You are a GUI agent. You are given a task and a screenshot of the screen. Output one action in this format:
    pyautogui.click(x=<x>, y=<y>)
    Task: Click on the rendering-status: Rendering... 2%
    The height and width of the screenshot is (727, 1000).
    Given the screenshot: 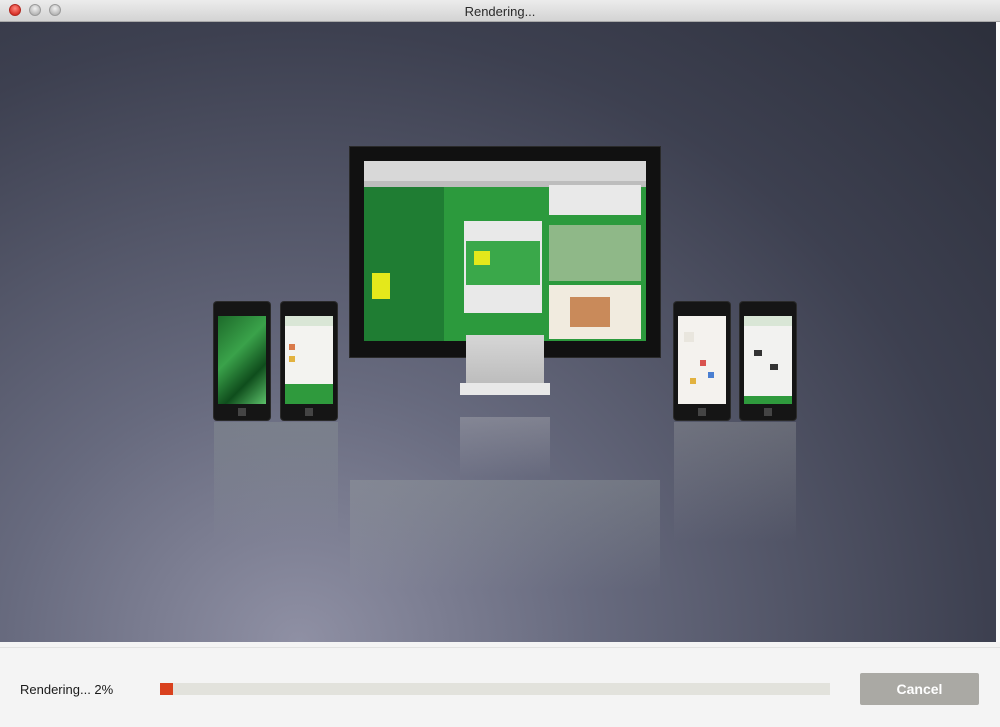 What is the action you would take?
    pyautogui.click(x=67, y=689)
    